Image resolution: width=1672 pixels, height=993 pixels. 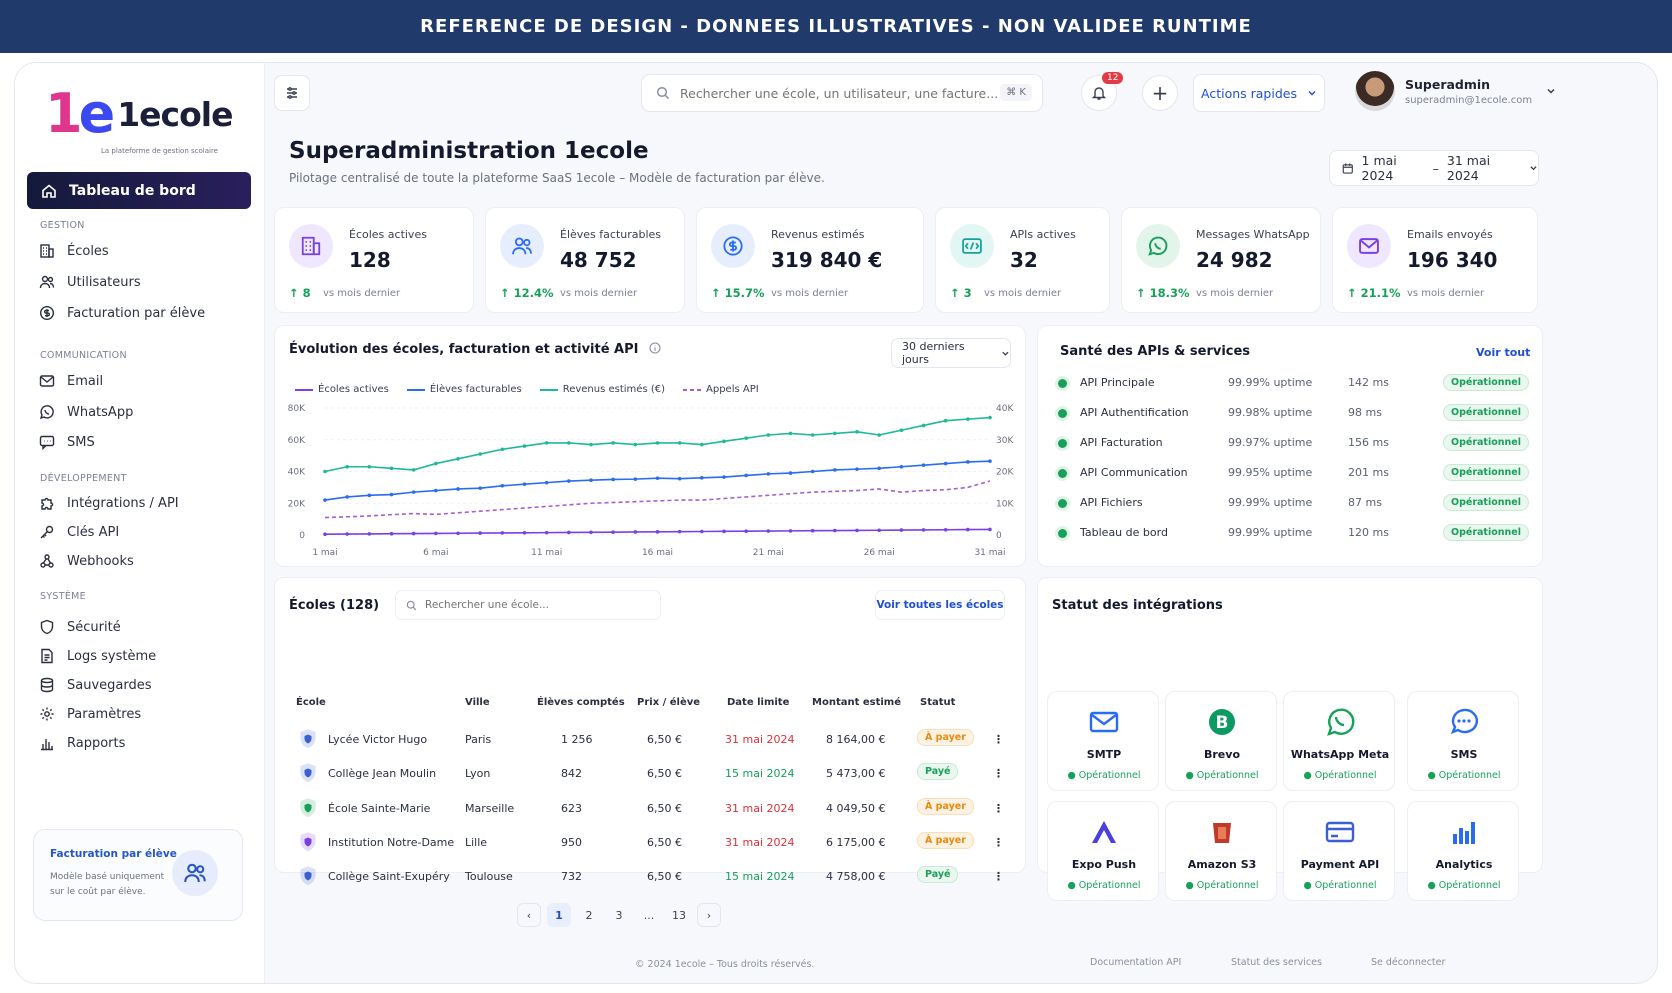 What do you see at coordinates (951, 353) in the screenshot?
I see `chart-range-select: 30 derniers jours` at bounding box center [951, 353].